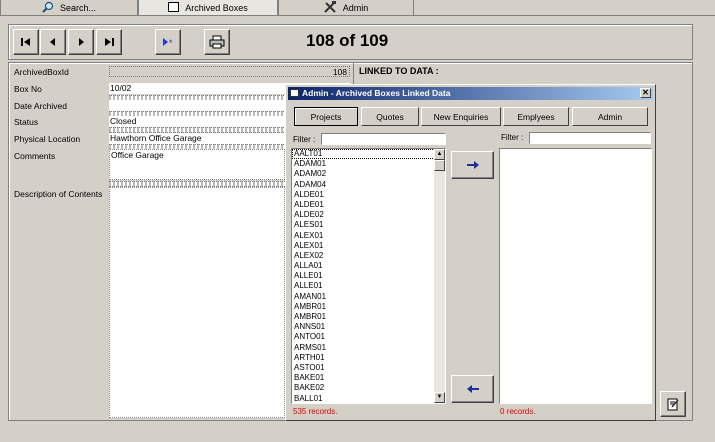  Describe the element at coordinates (368, 378) in the screenshot. I see `list-item: BAKE01` at that location.